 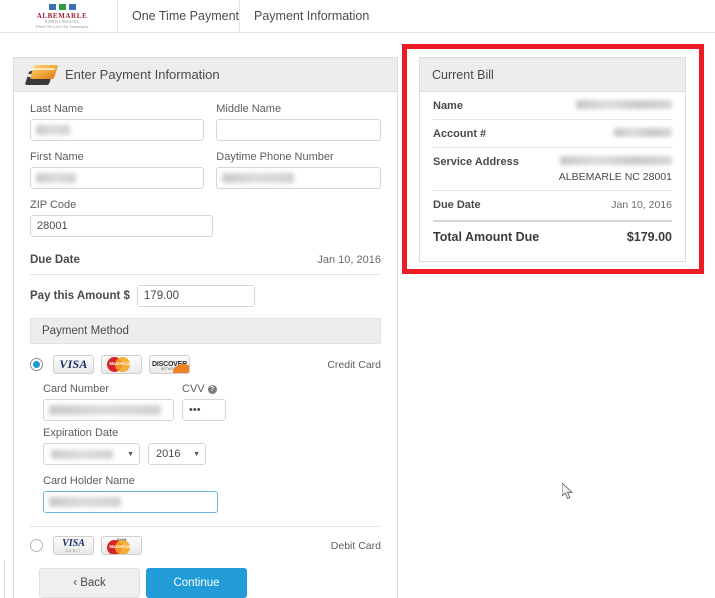 I want to click on credit-card-radio, so click(x=36, y=364).